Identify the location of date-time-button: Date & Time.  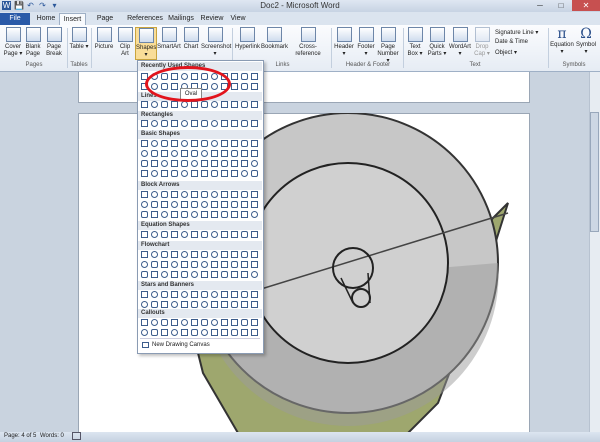
(511, 42).